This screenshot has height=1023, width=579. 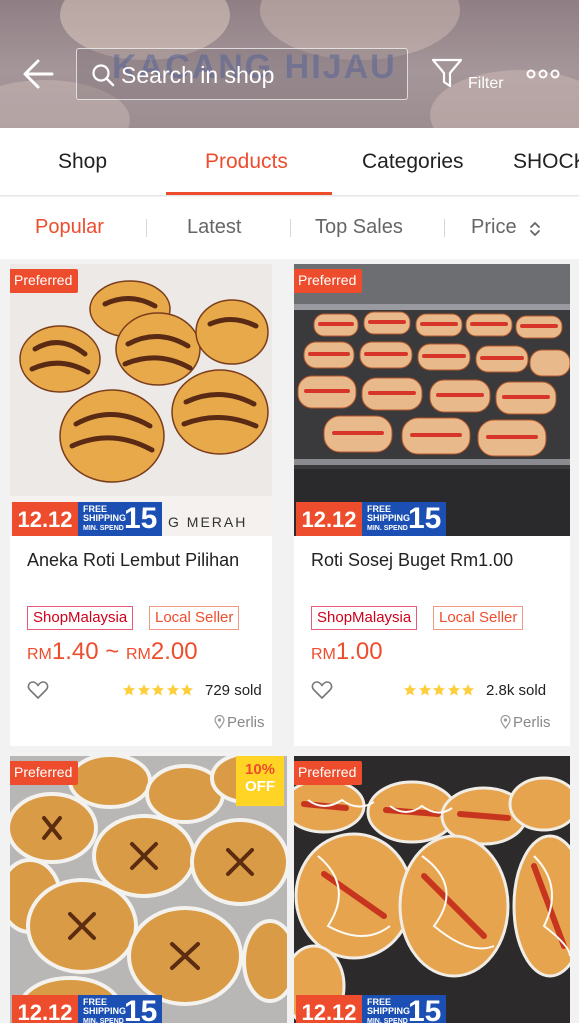 I want to click on sold-count: 2.8k sold, so click(x=516, y=690).